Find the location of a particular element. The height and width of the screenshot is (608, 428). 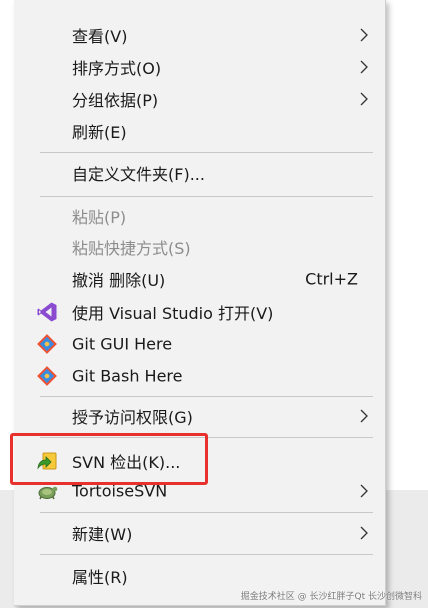

menu-item-undo-delete: 撤消 删除(U) Ctrl+Z is located at coordinates (199, 279).